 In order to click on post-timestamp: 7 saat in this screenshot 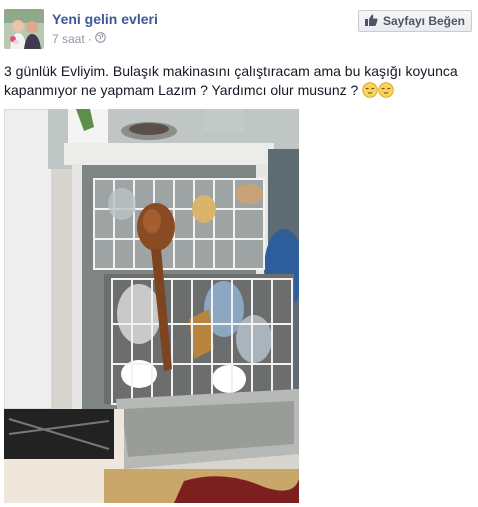, I will do `click(68, 39)`.